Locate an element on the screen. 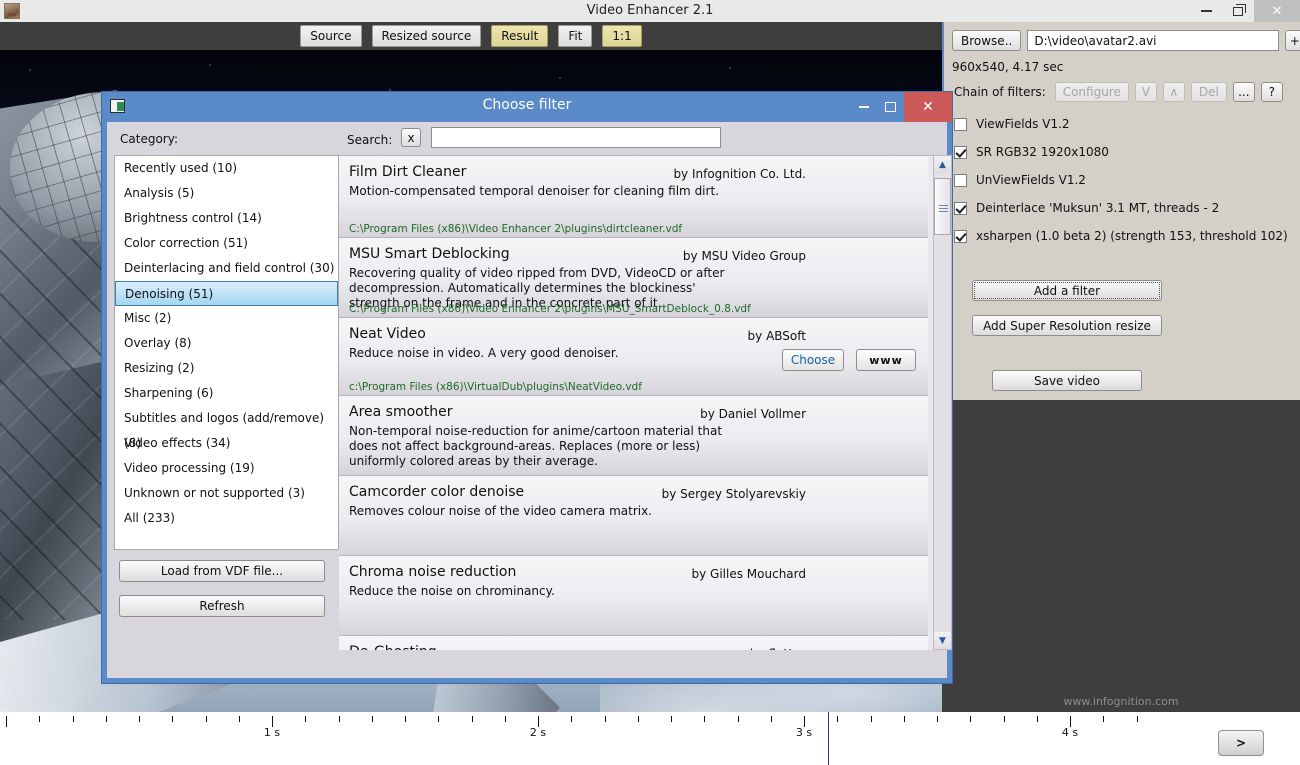 The width and height of the screenshot is (1300, 765). toolbar-button-source: Source is located at coordinates (331, 36).